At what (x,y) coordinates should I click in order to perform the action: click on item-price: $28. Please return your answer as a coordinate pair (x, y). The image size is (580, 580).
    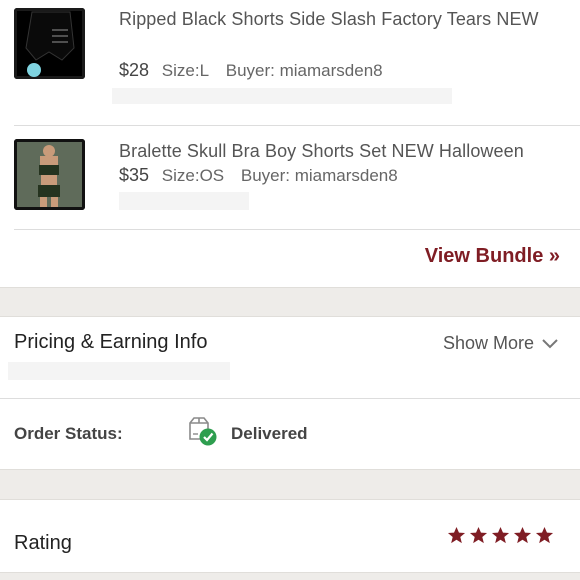
    Looking at the image, I should click on (134, 70).